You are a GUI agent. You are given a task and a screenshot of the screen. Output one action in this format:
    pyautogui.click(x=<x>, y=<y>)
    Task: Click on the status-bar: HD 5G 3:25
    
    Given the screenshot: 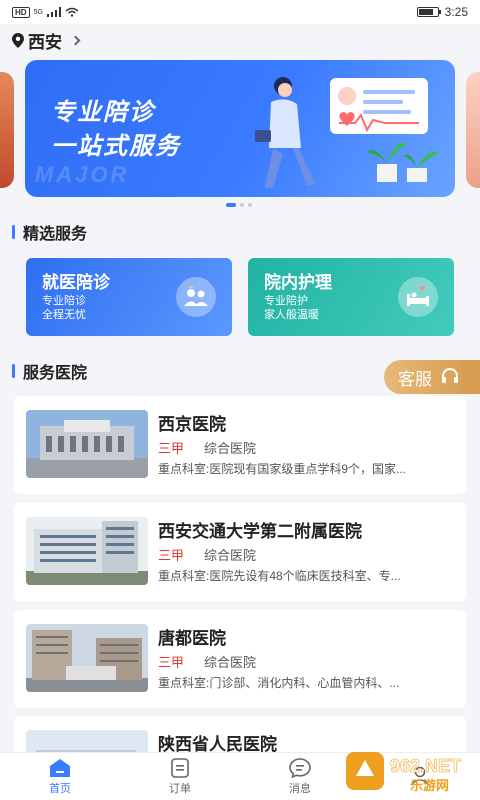 What is the action you would take?
    pyautogui.click(x=240, y=12)
    